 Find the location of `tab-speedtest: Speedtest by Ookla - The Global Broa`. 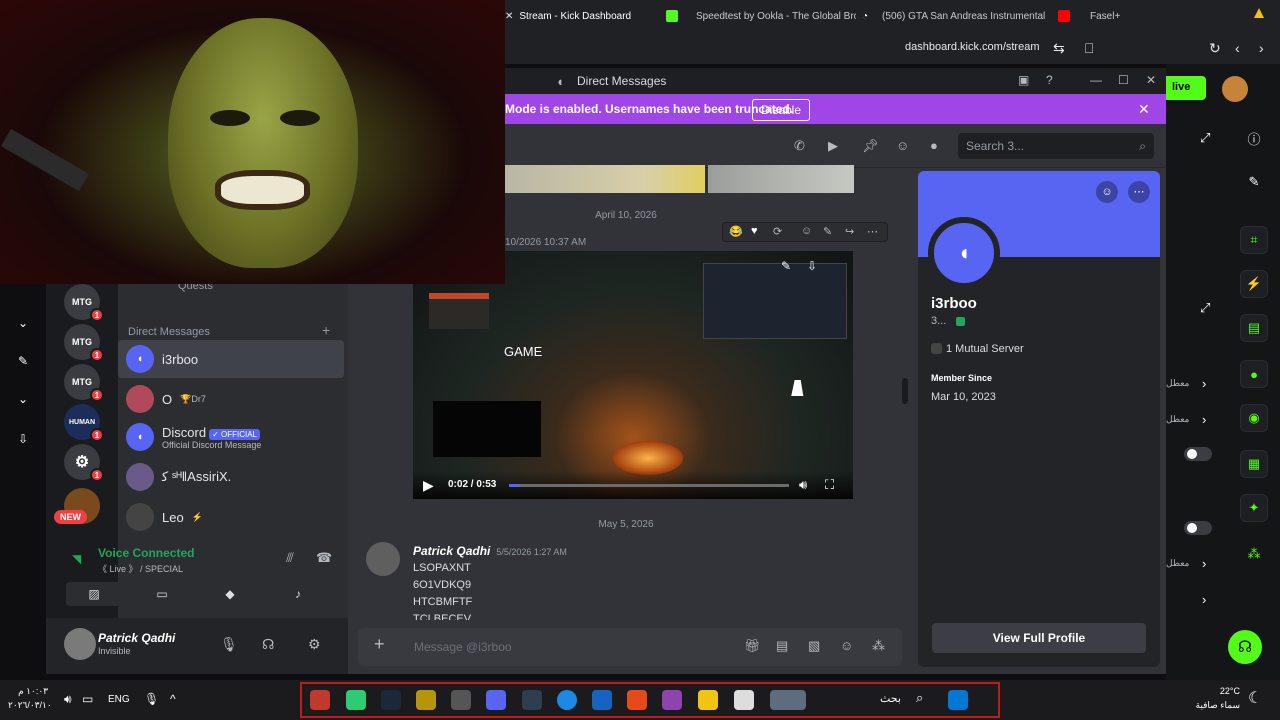

tab-speedtest: Speedtest by Ookla - The Global Broa is located at coordinates (761, 16).